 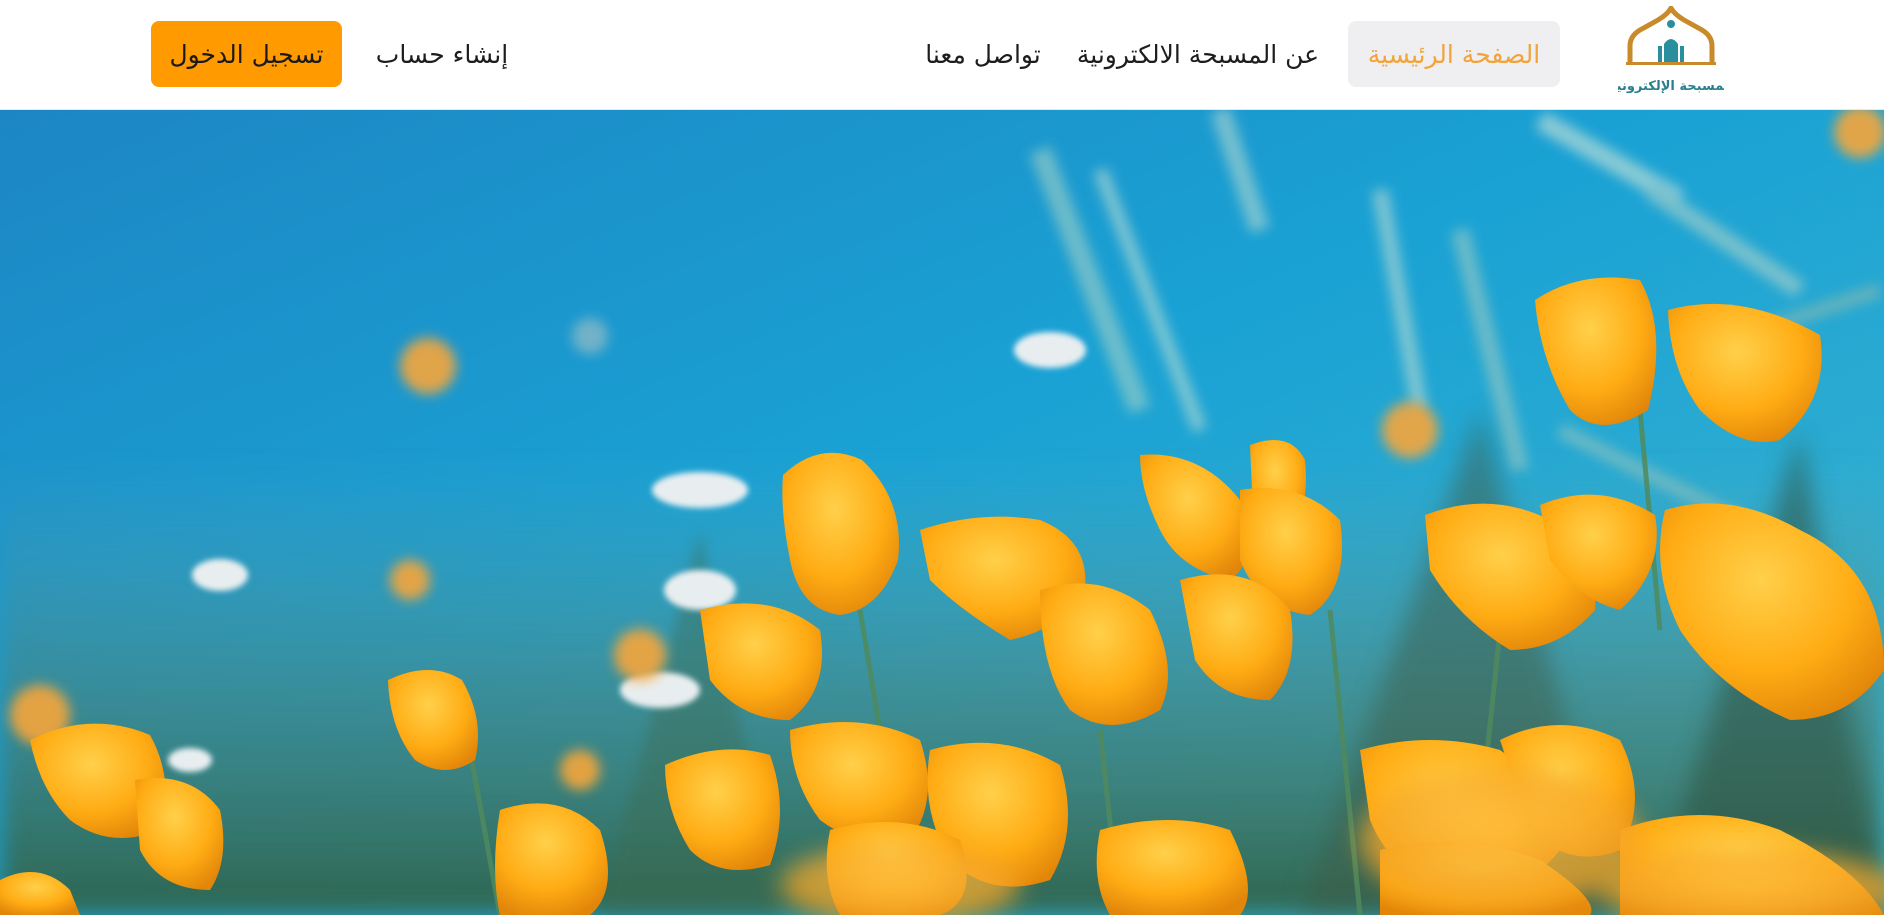 I want to click on register-link: إنشاء حساب, so click(x=442, y=54).